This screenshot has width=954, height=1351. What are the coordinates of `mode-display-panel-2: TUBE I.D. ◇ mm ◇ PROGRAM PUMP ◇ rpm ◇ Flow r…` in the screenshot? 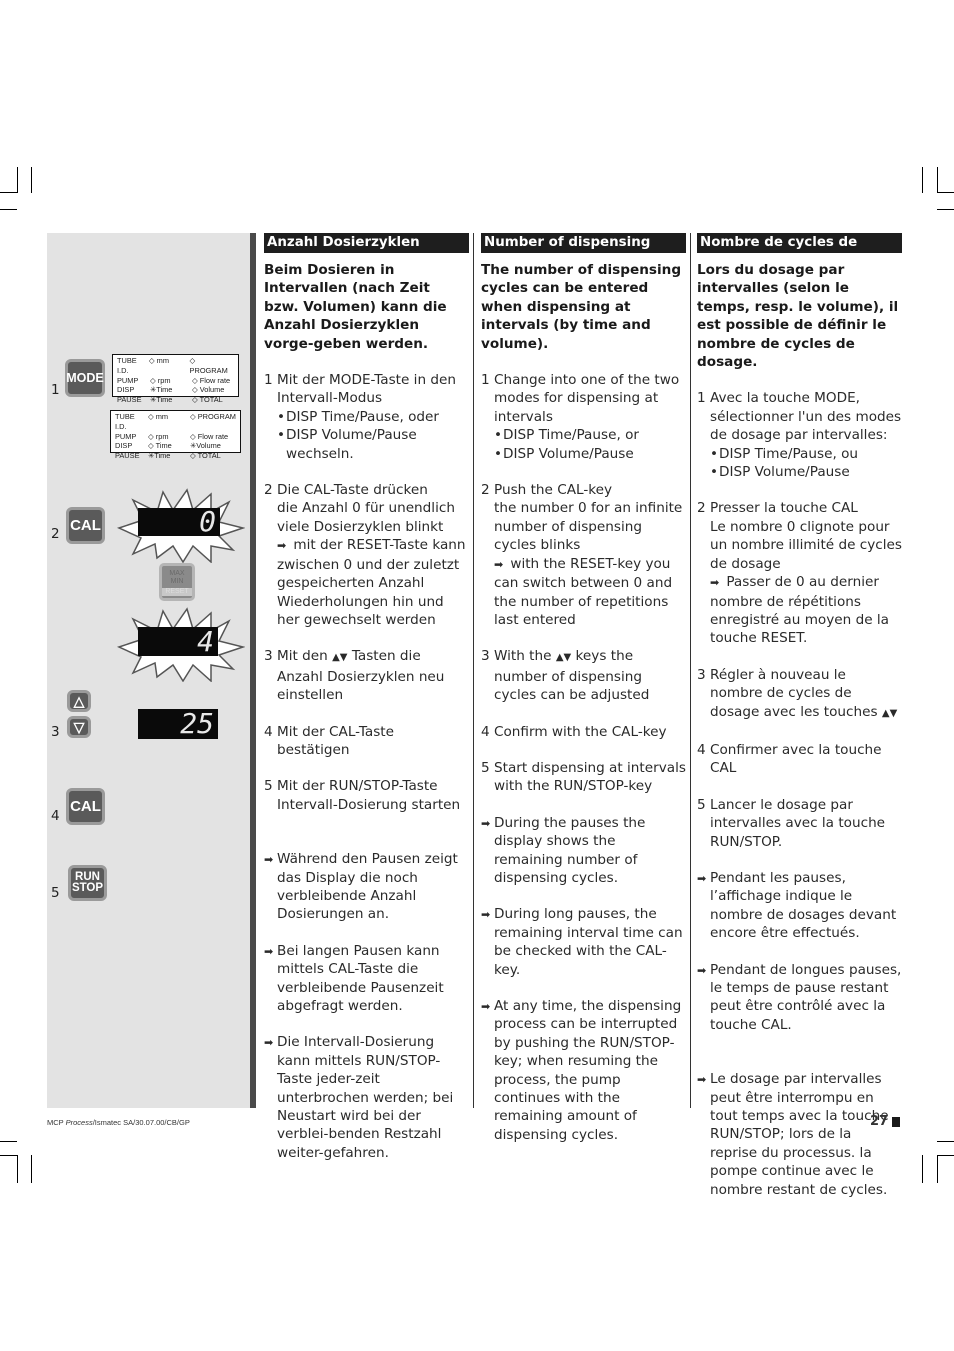 It's located at (175, 435).